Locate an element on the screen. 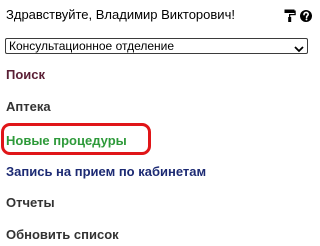 This screenshot has width=320, height=246. menu-item-search: Поиск is located at coordinates (25, 74).